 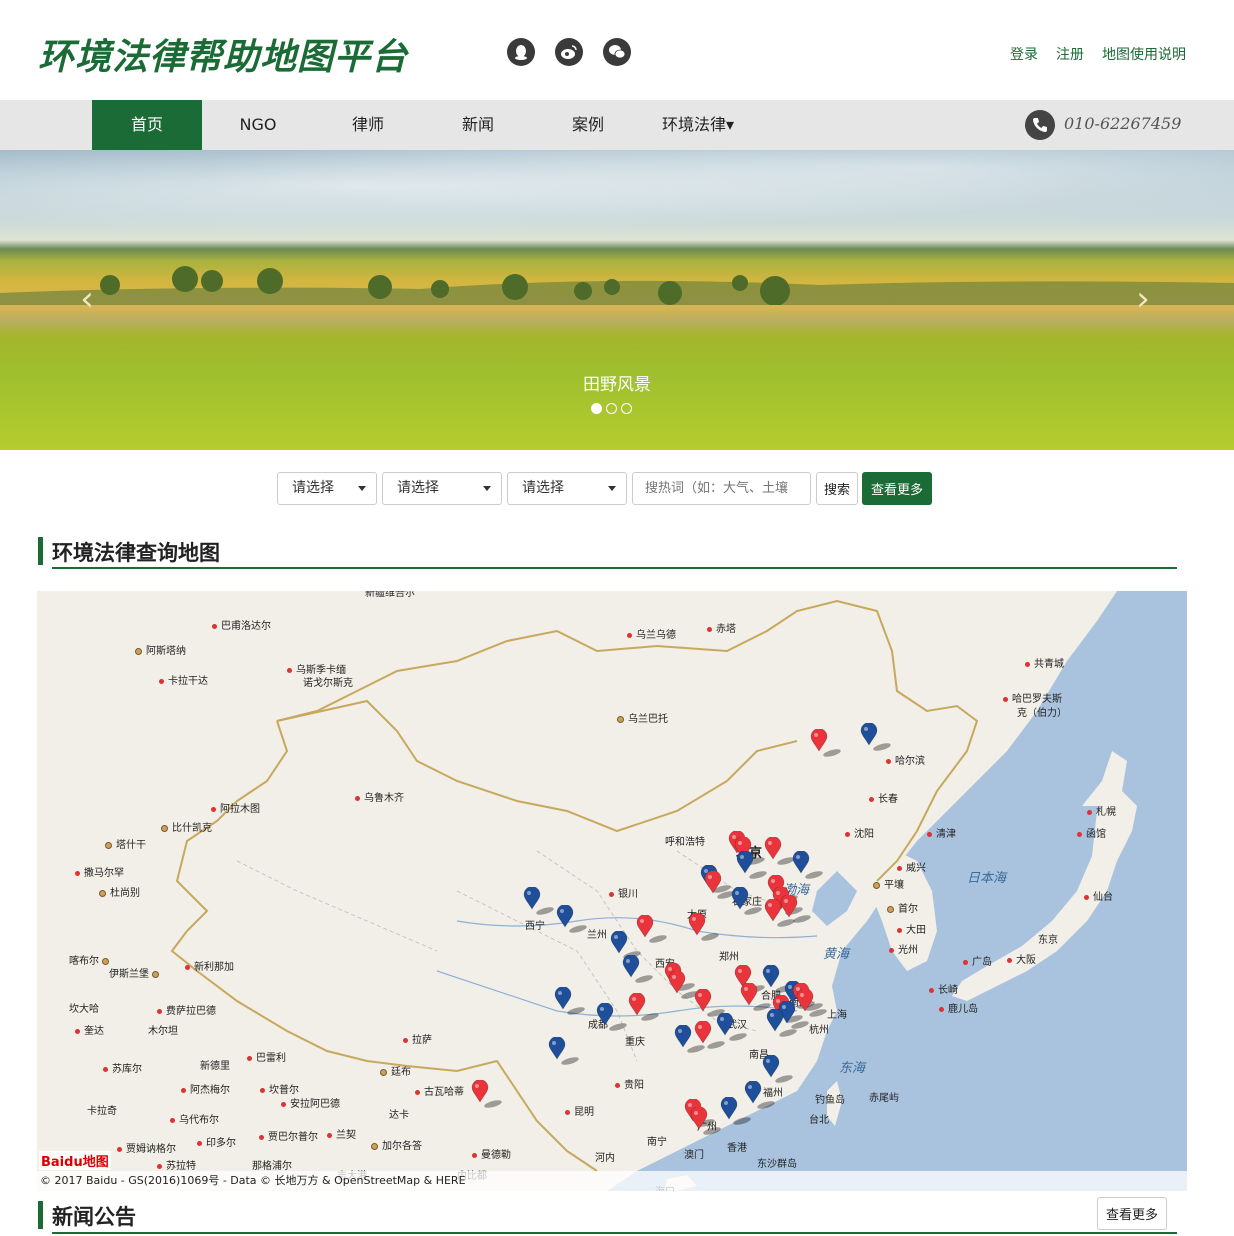 What do you see at coordinates (903, 948) in the screenshot?
I see `map-label: 光州` at bounding box center [903, 948].